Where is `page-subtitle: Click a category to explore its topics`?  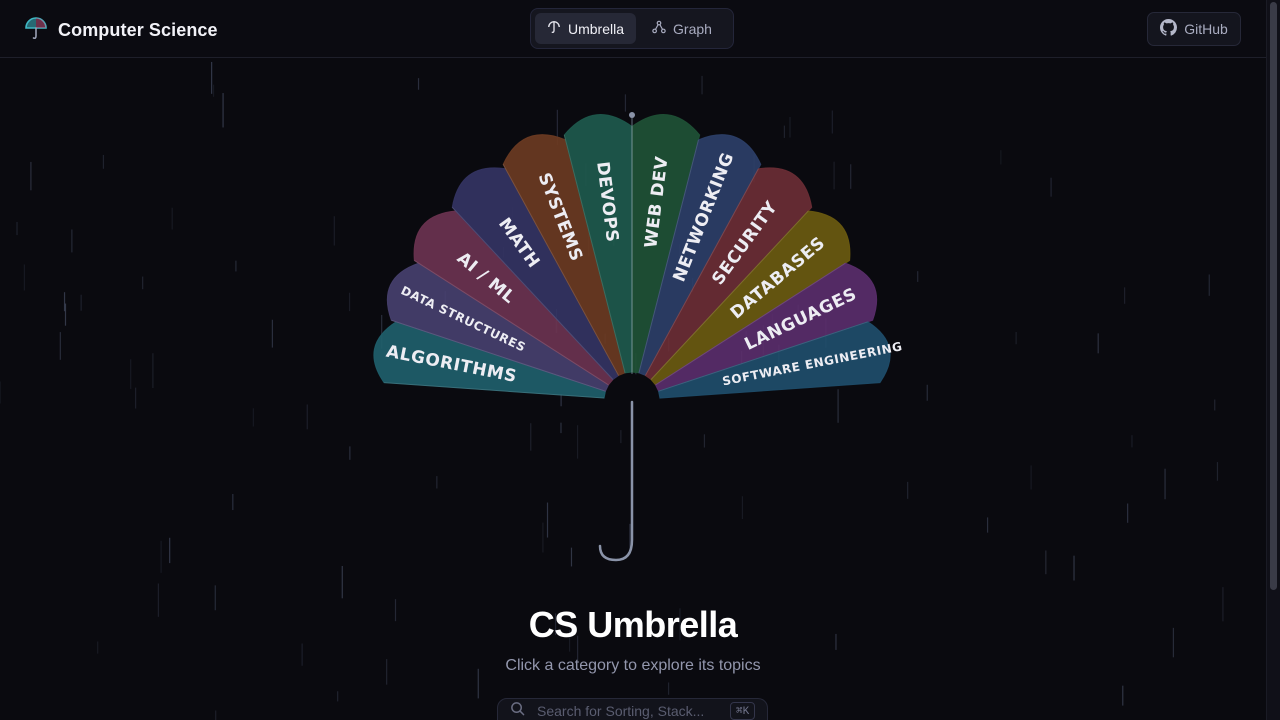
page-subtitle: Click a category to explore its topics is located at coordinates (633, 665).